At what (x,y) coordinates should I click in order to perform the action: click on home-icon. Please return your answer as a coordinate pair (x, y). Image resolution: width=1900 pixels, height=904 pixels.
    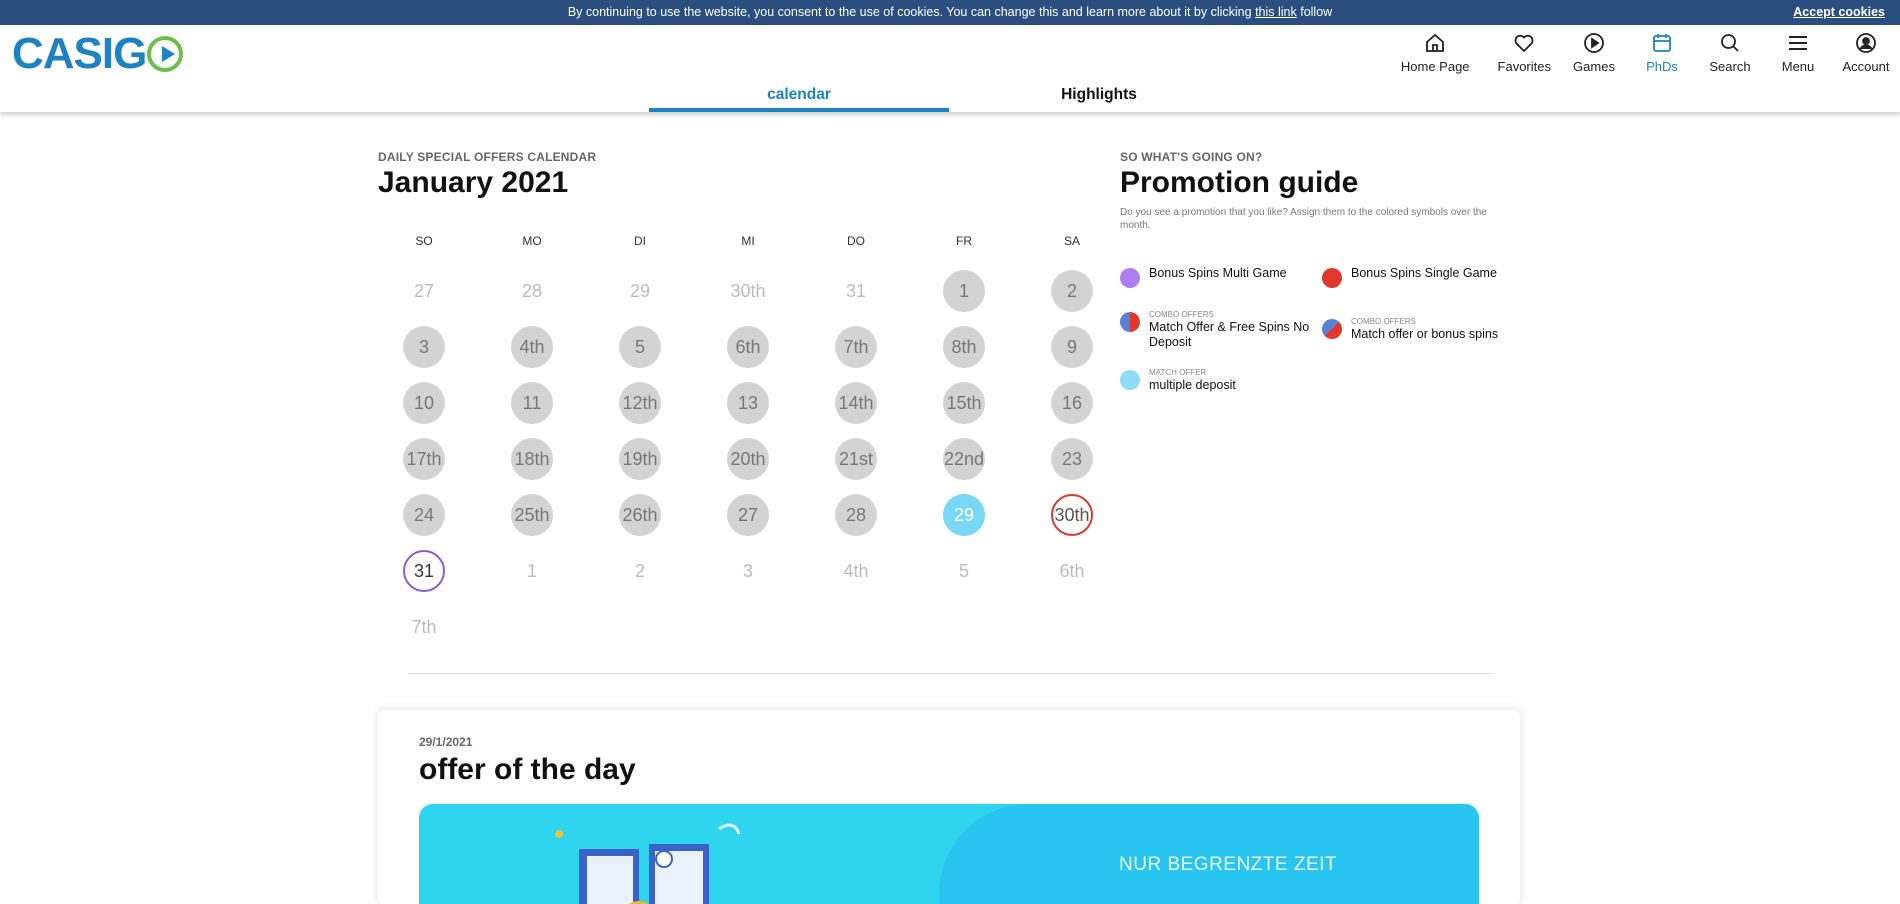
    Looking at the image, I should click on (1435, 42).